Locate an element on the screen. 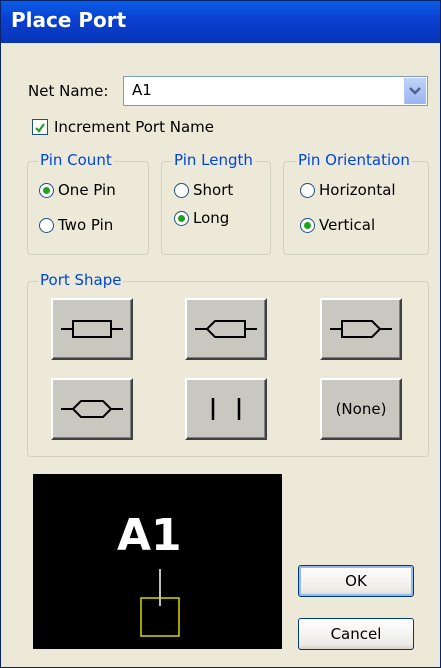 The height and width of the screenshot is (668, 441). title-bar: Place Port is located at coordinates (220, 22).